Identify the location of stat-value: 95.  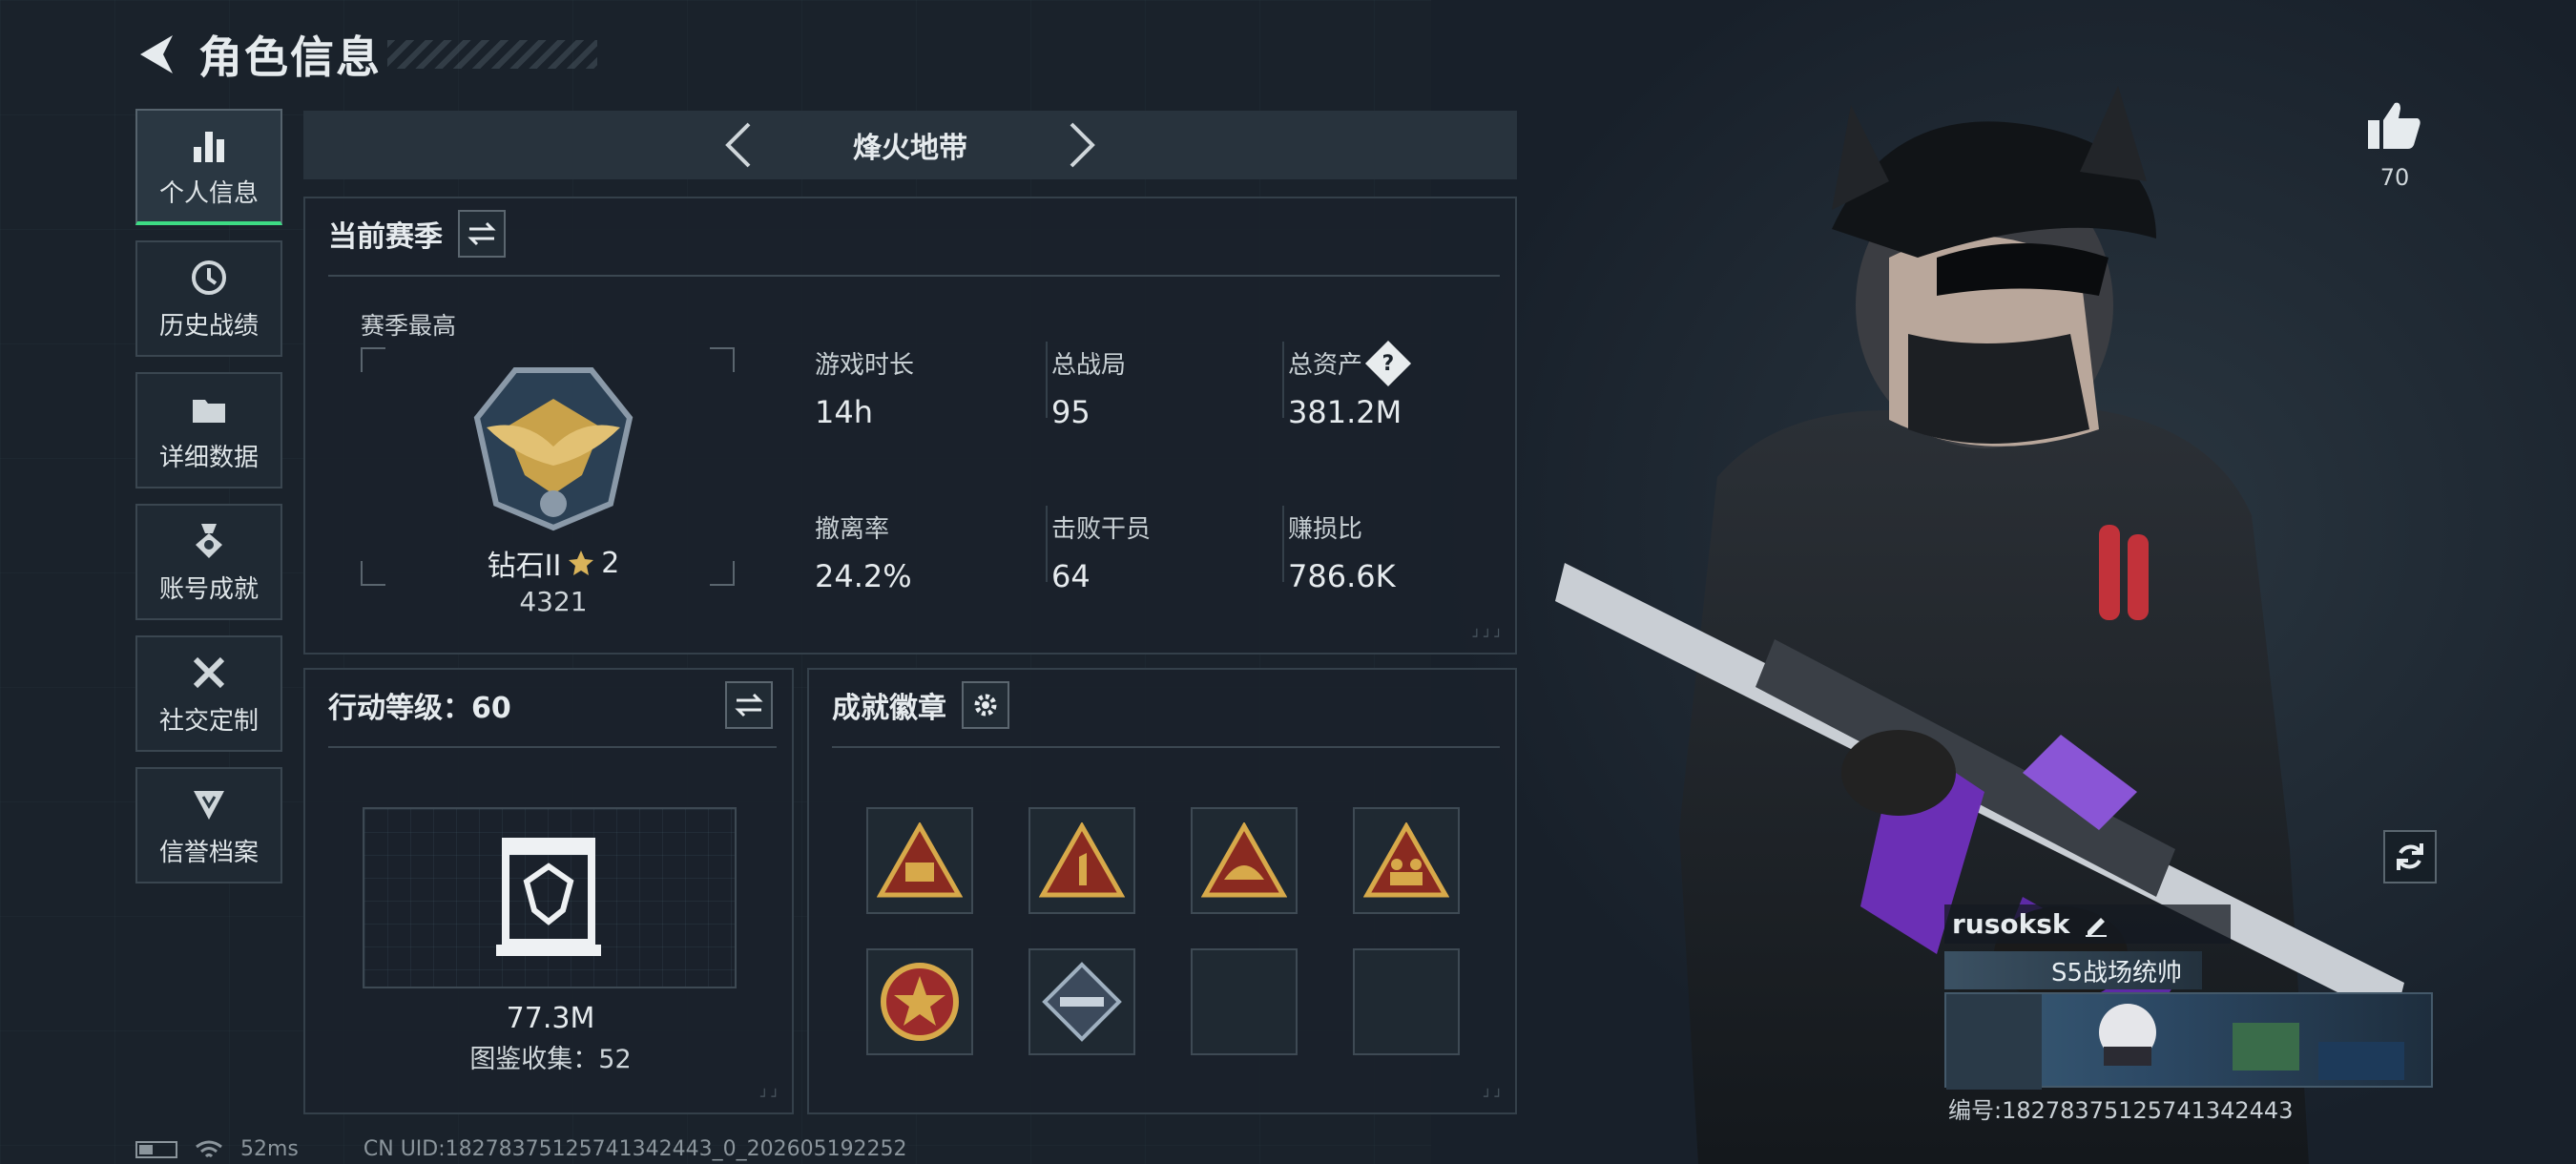
(1071, 412).